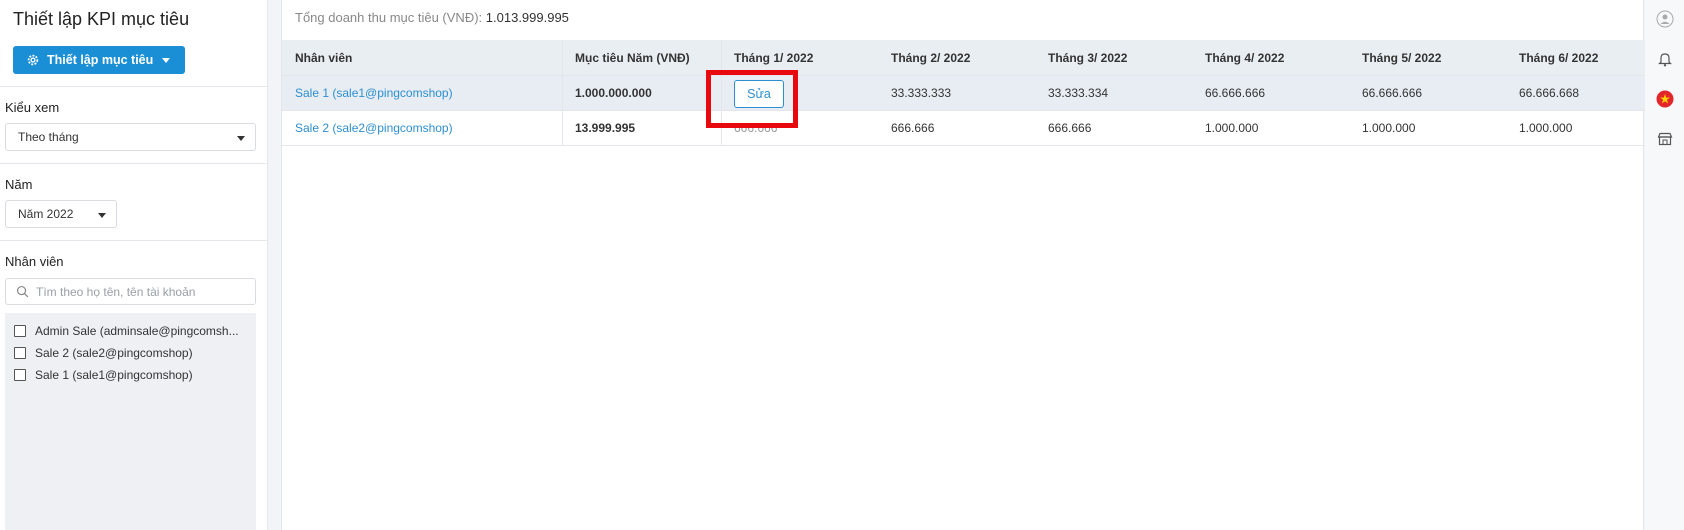 This screenshot has height=530, width=1684. Describe the element at coordinates (1235, 93) in the screenshot. I see `month-4-value: 66.666.666` at that location.